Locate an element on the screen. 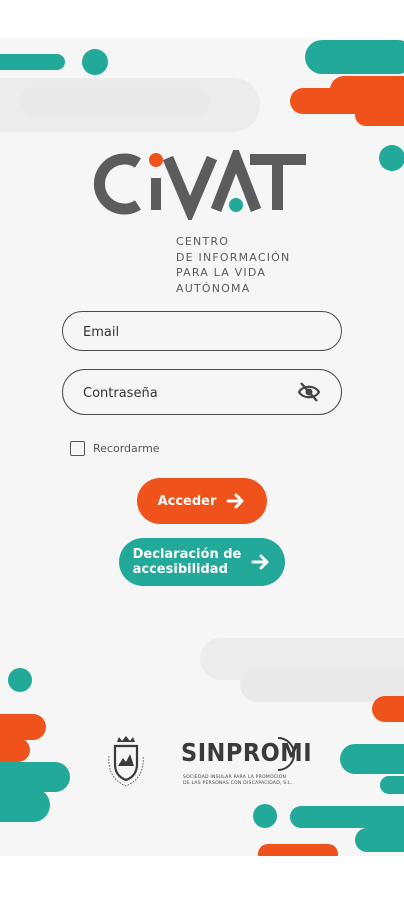 This screenshot has width=404, height=900. sinpromi-subtitle-line: DE LAS PERSONAS CON DISCAPACIDAD, S.L. is located at coordinates (238, 783).